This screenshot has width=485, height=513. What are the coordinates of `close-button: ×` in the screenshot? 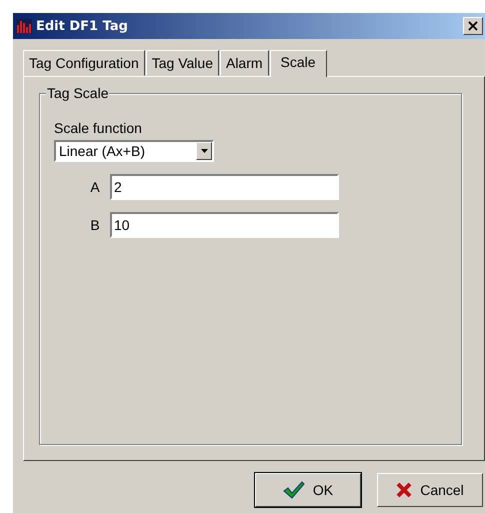 It's located at (473, 26).